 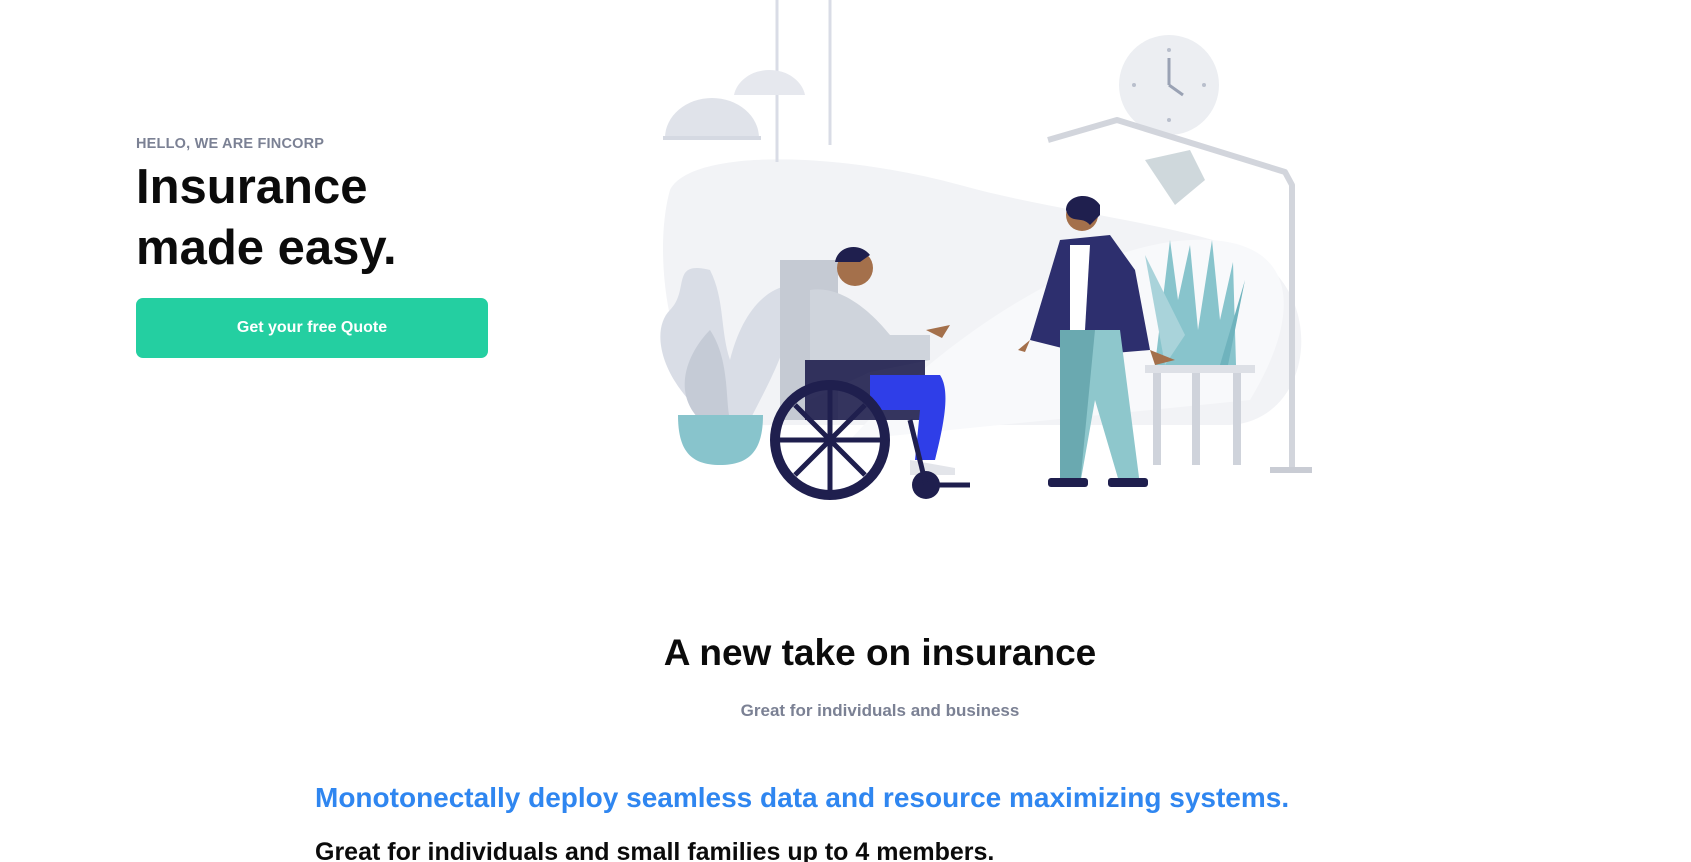 What do you see at coordinates (880, 710) in the screenshot?
I see `section-subtitle: Great for individuals and business` at bounding box center [880, 710].